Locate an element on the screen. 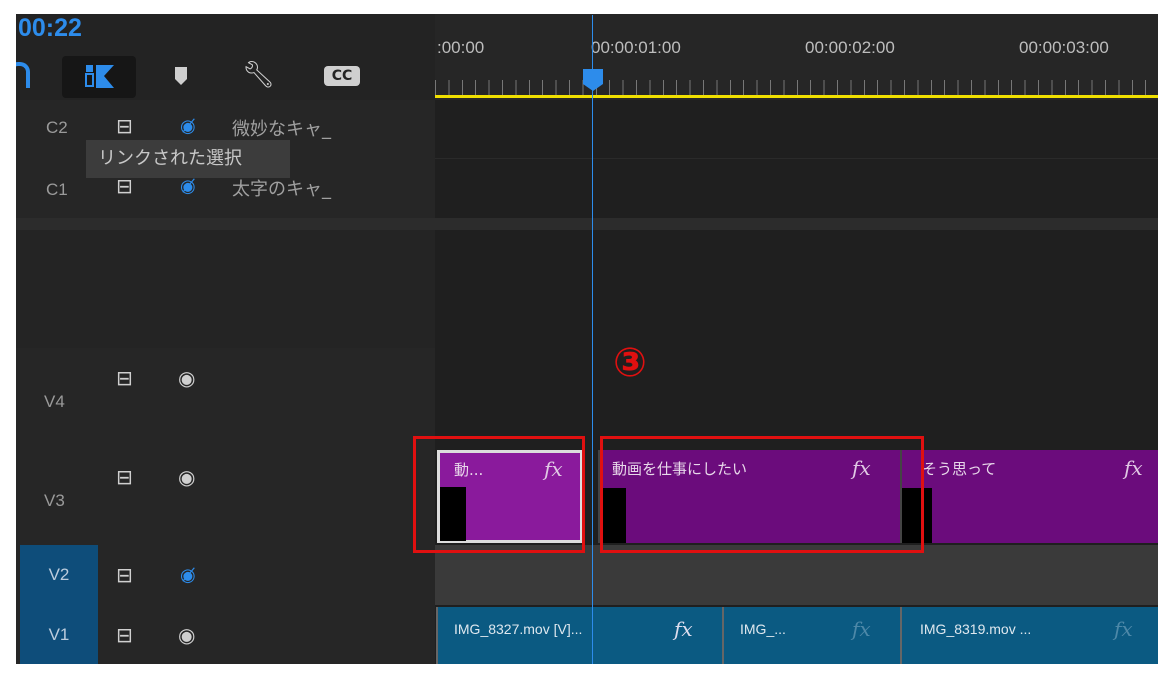  tooltip: リンクされた選択 is located at coordinates (188, 159).